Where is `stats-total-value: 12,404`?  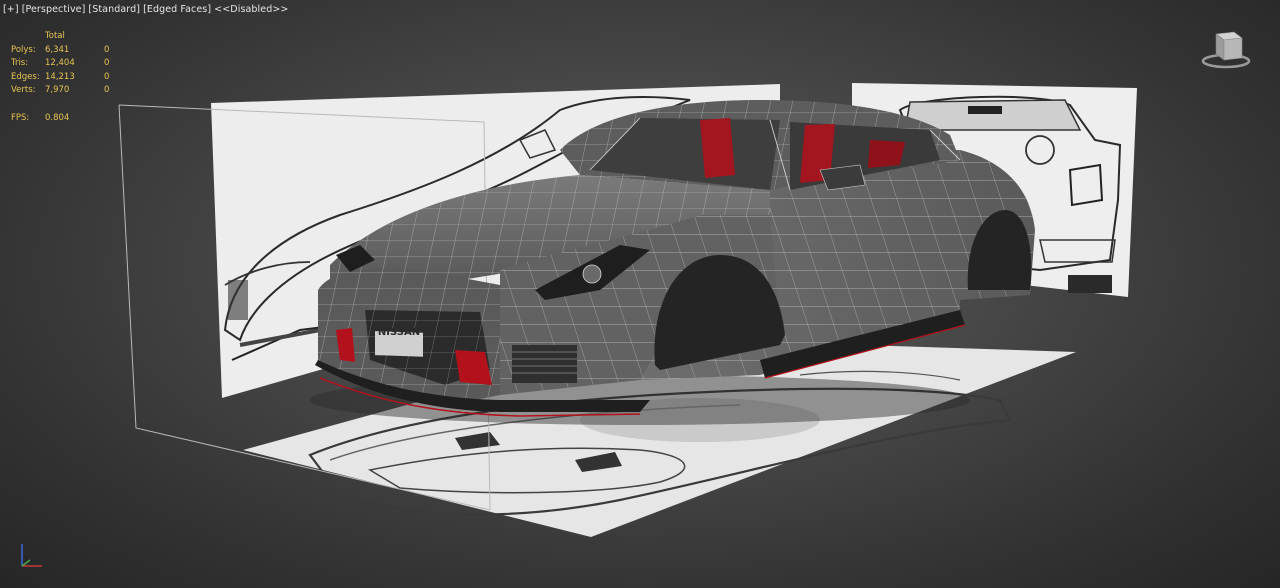
stats-total-value: 12,404 is located at coordinates (60, 63).